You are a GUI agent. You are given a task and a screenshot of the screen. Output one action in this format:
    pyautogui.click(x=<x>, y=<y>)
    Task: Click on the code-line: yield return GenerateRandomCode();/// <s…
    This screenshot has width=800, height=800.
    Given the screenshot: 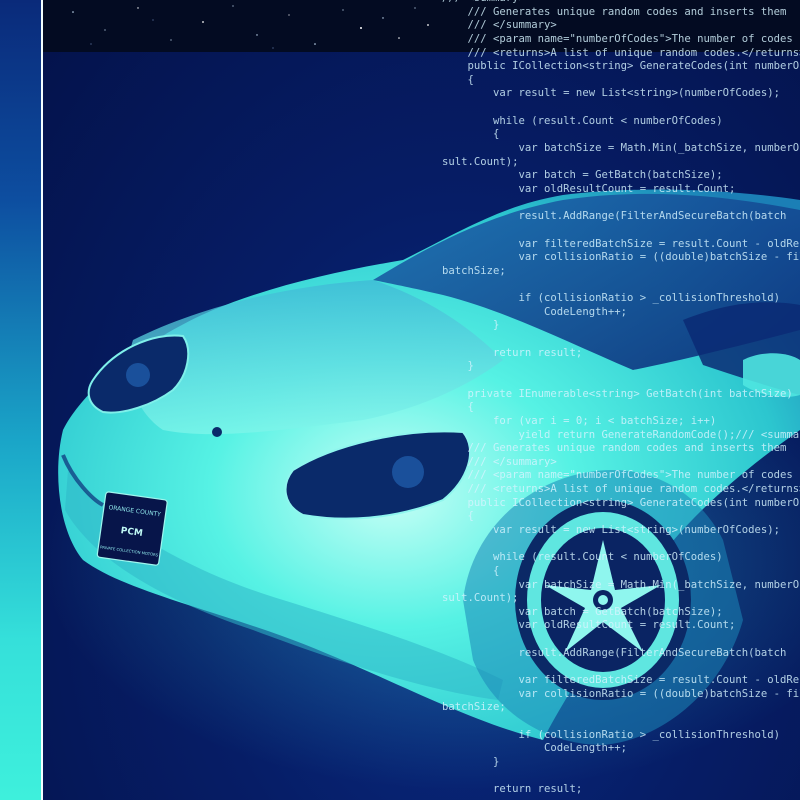 What is the action you would take?
    pyautogui.click(x=621, y=434)
    